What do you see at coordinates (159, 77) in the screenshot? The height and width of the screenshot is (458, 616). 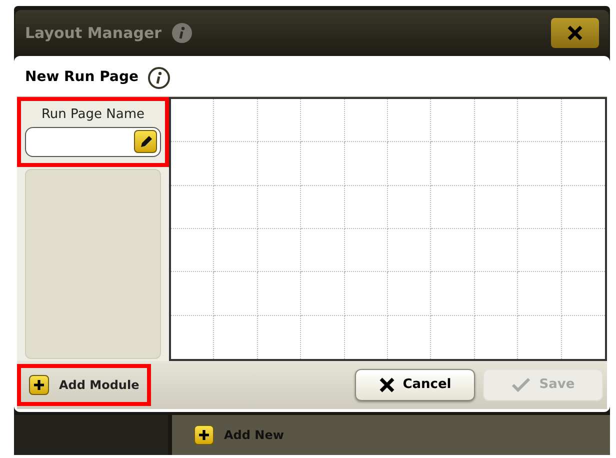 I see `info-icon` at bounding box center [159, 77].